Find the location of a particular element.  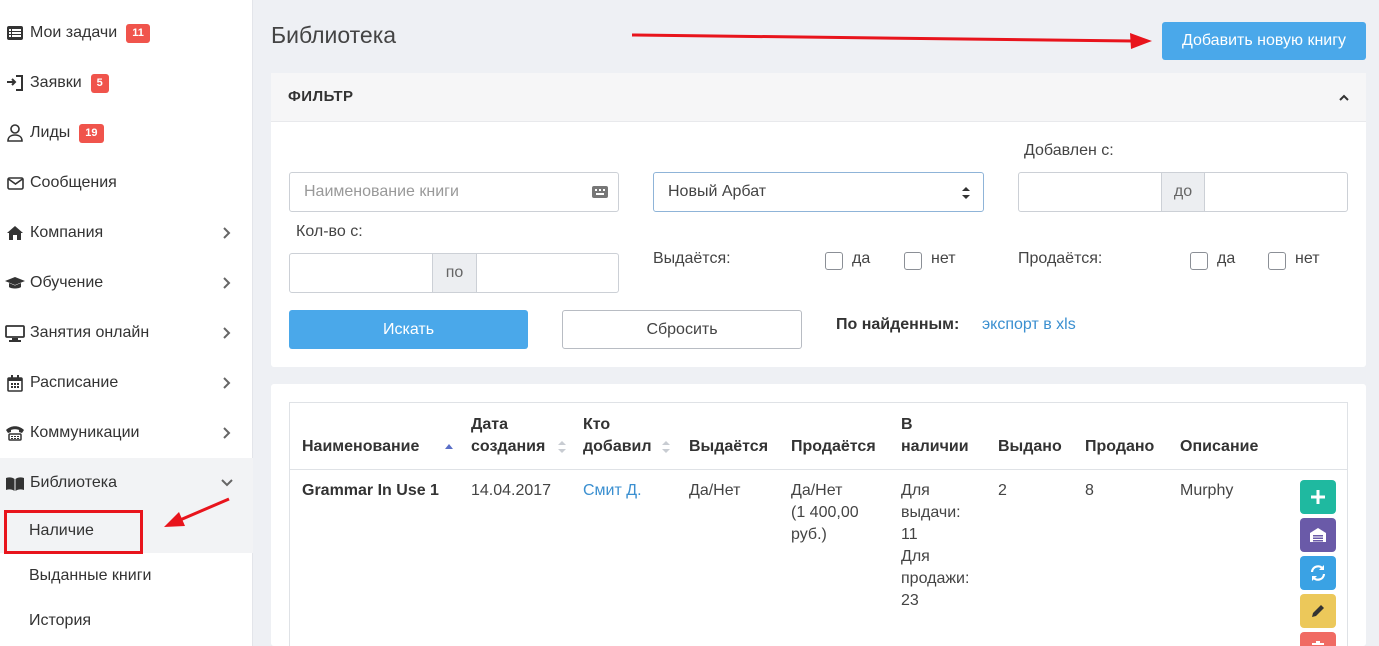

sidebar-item-communications: Коммуникации is located at coordinates (126, 433).